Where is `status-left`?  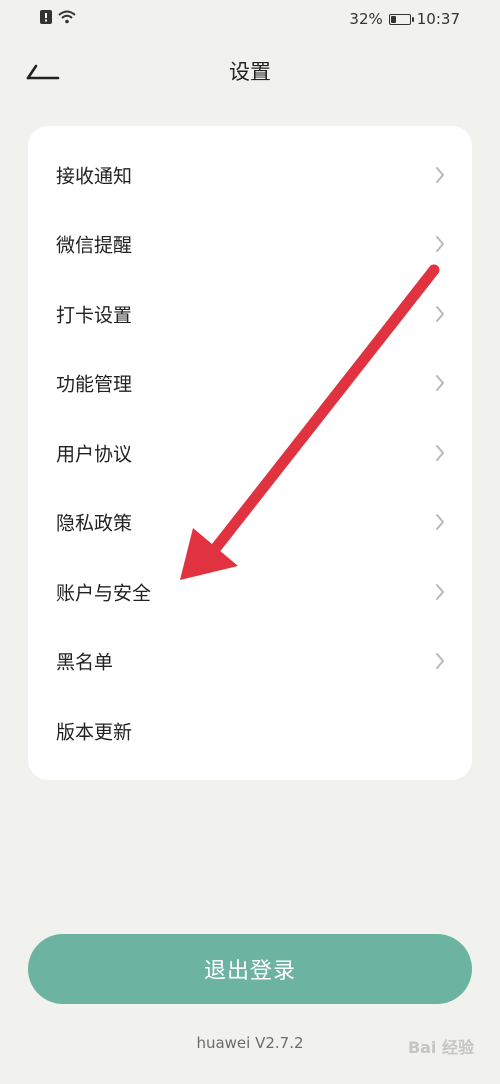 status-left is located at coordinates (58, 17).